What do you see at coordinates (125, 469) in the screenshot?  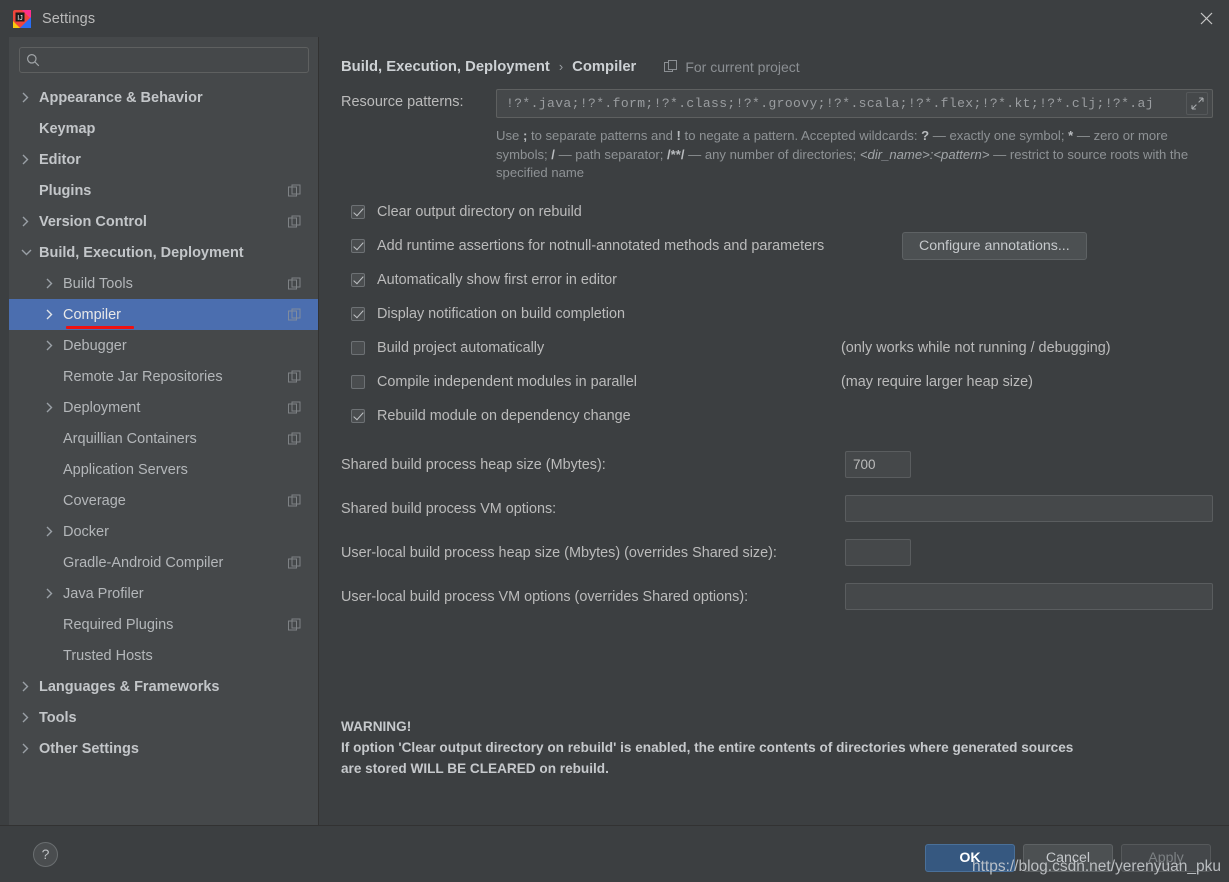 I see `sidebar-item-label: Application Servers` at bounding box center [125, 469].